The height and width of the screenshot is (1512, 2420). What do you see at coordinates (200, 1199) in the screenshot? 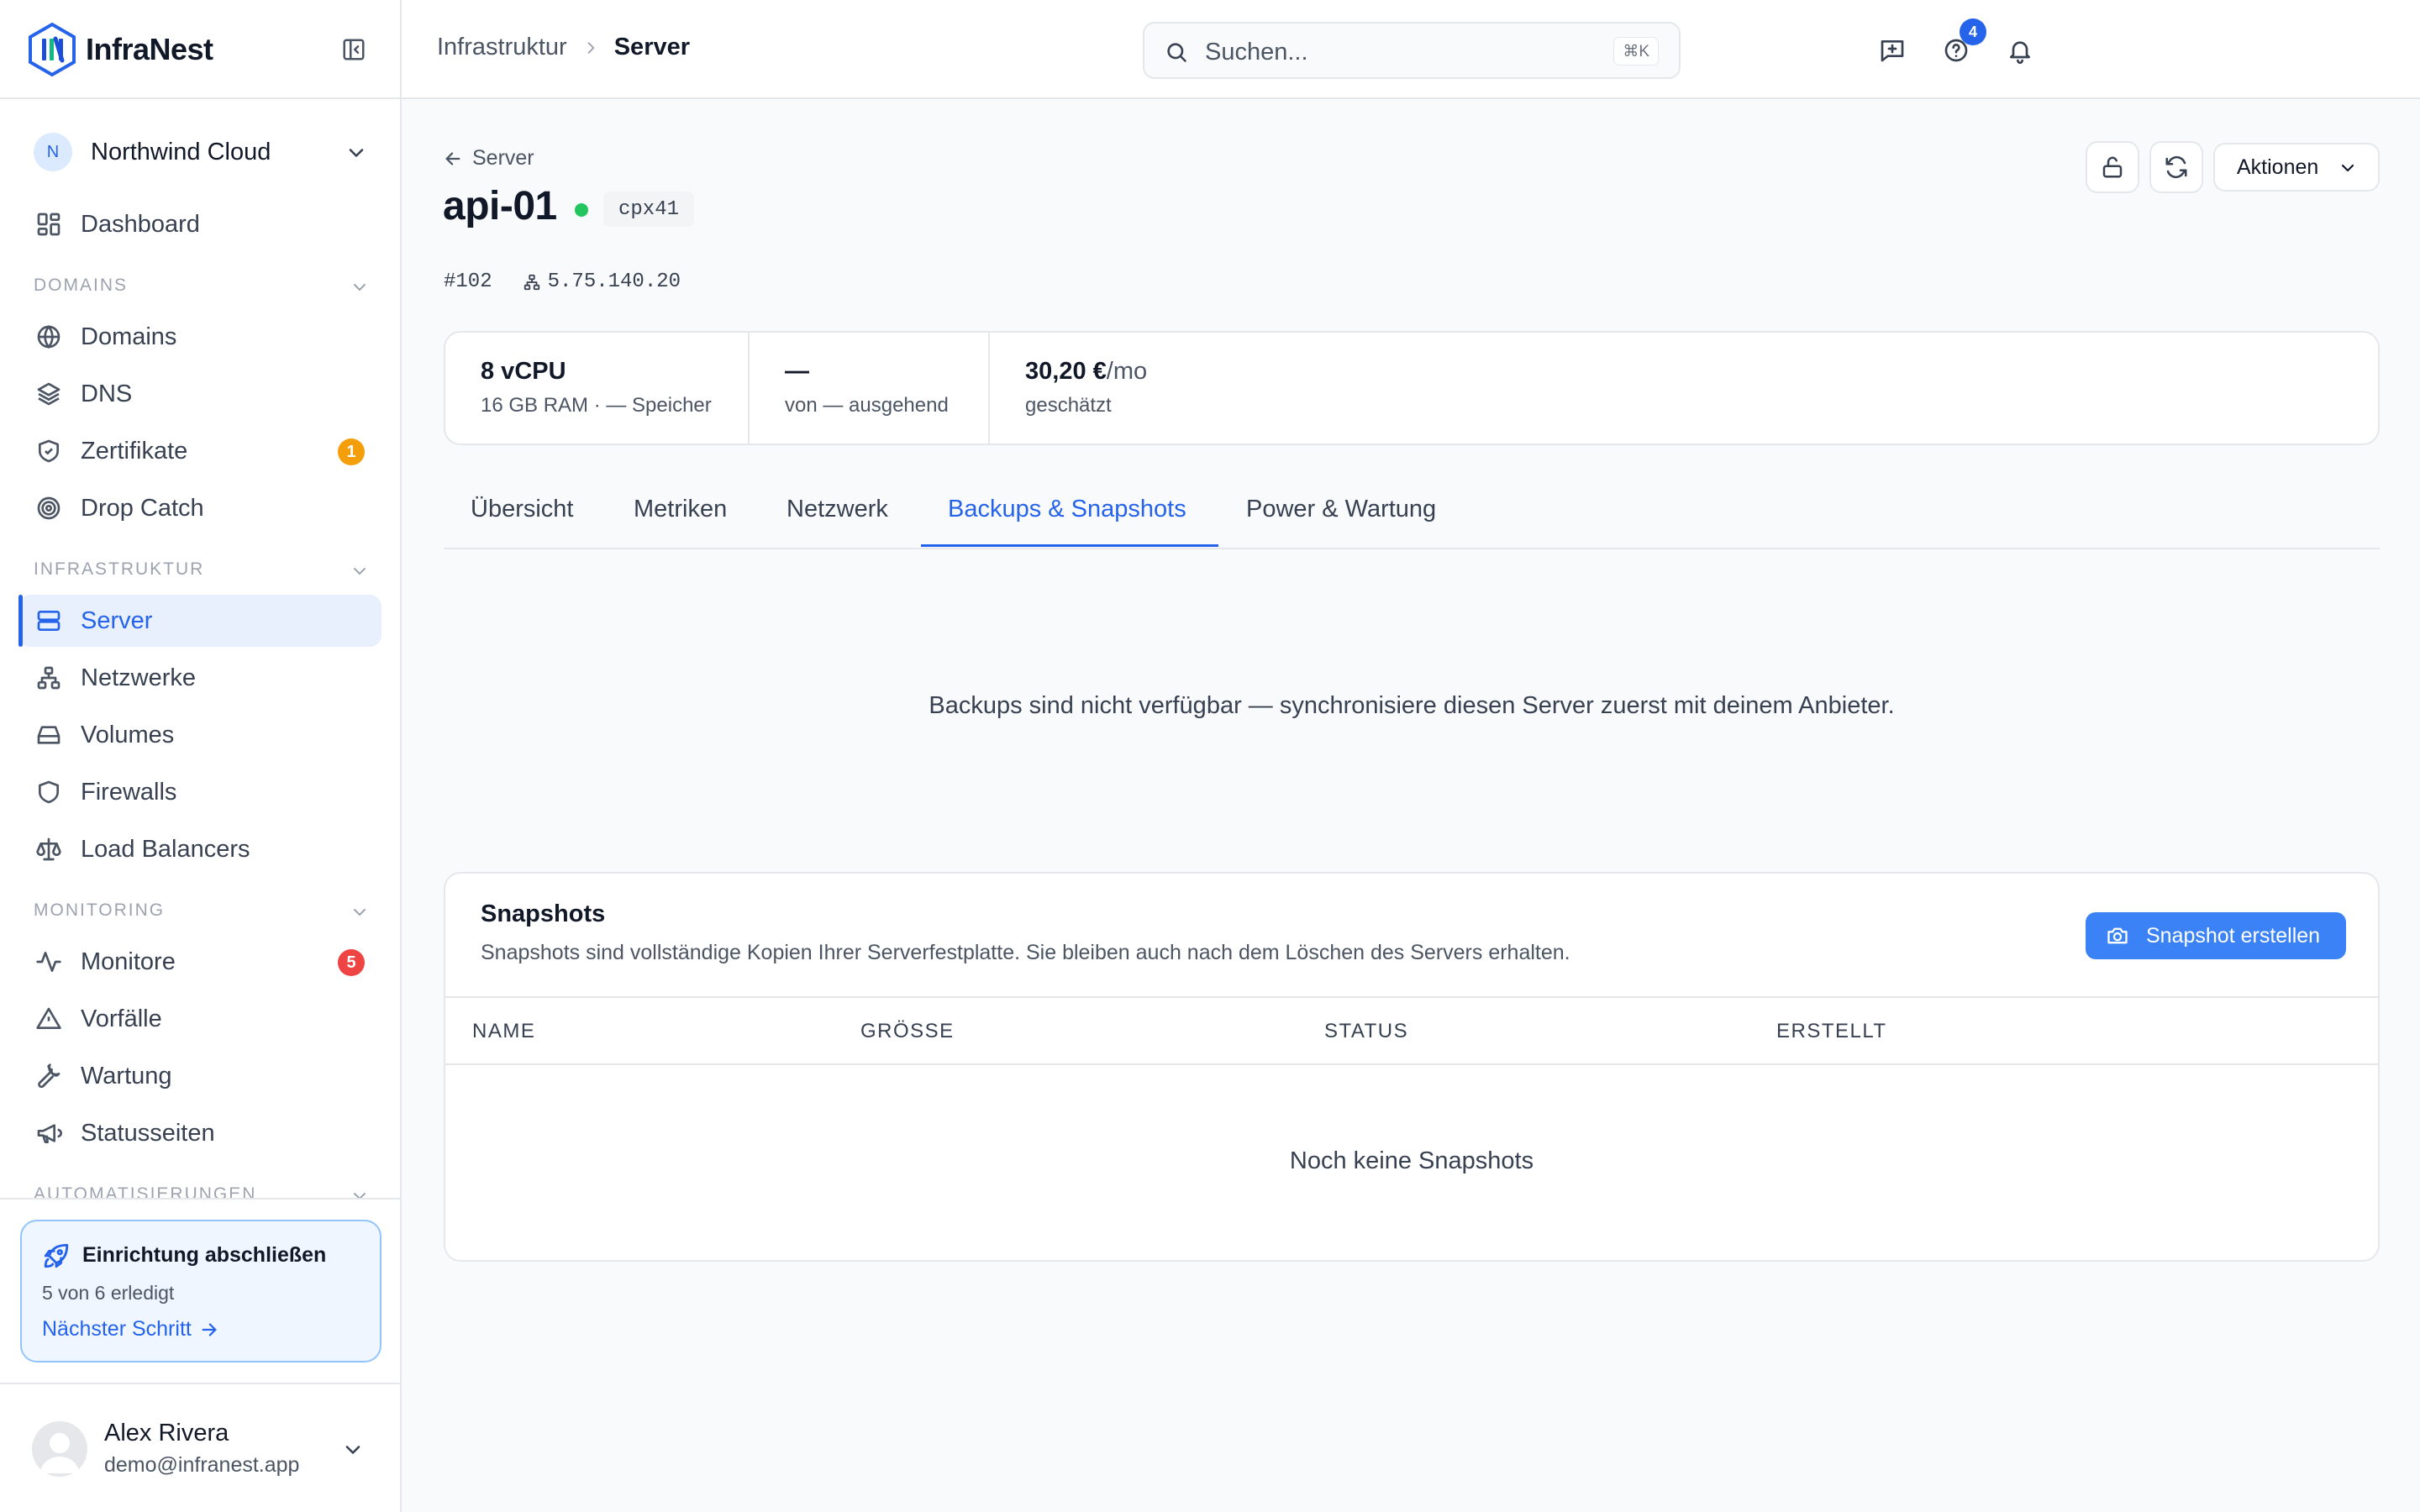
I see `divider` at bounding box center [200, 1199].